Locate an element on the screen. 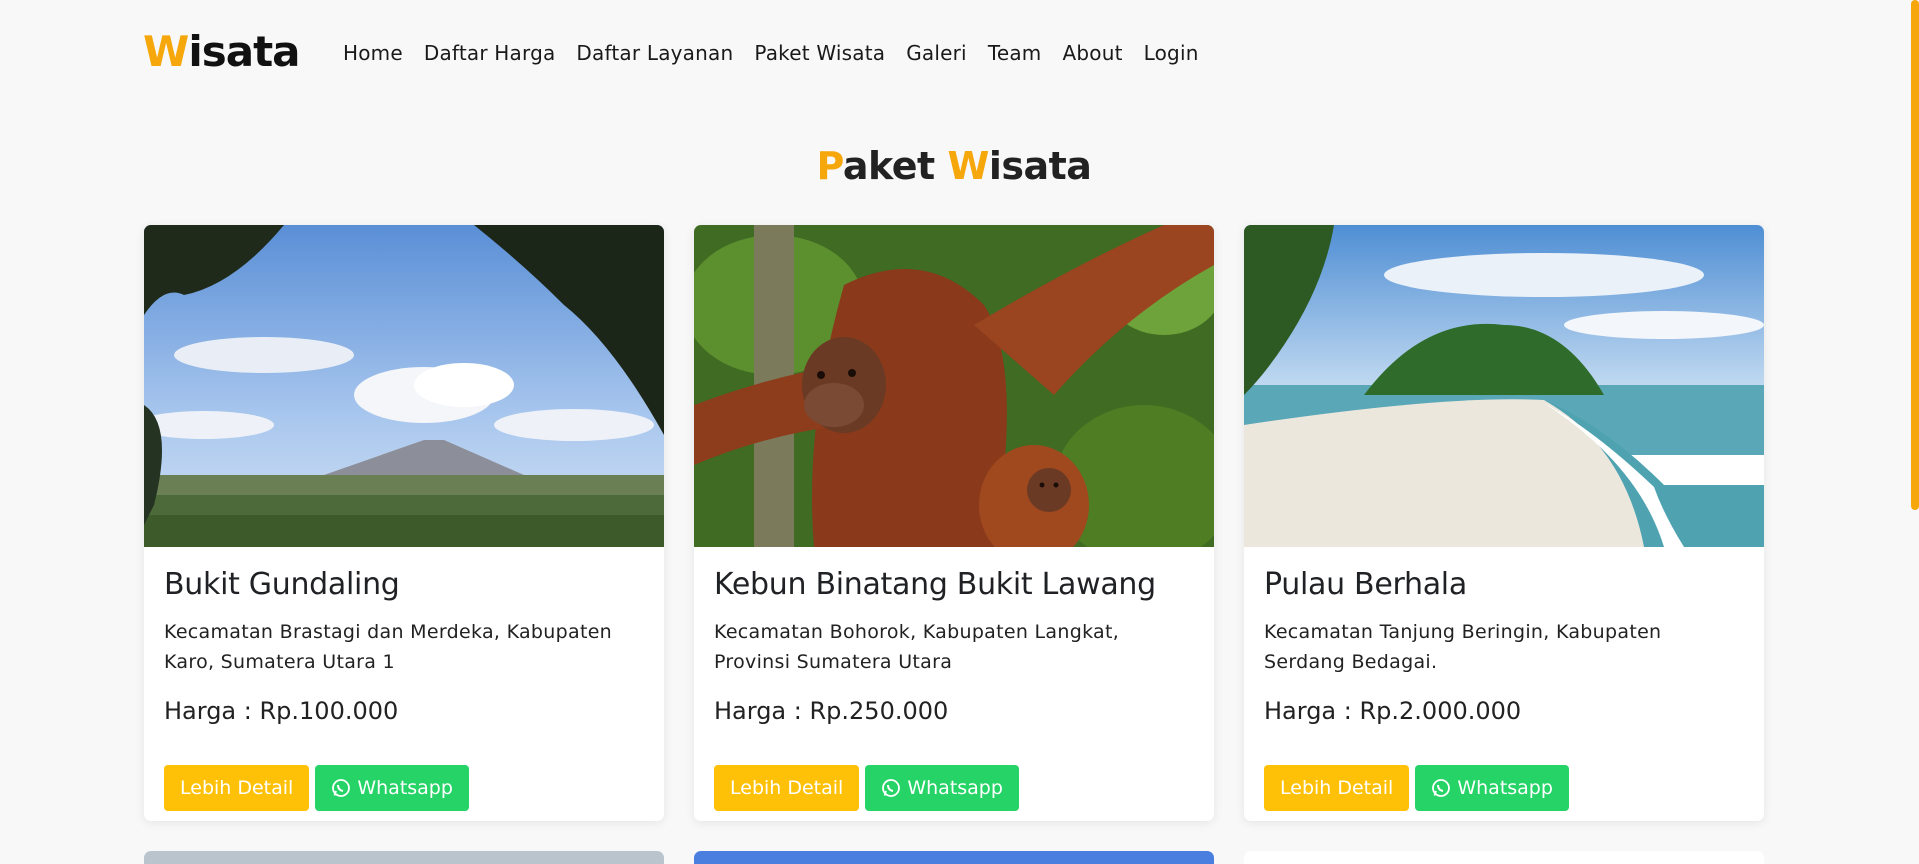  next-row-cards is located at coordinates (954, 857).